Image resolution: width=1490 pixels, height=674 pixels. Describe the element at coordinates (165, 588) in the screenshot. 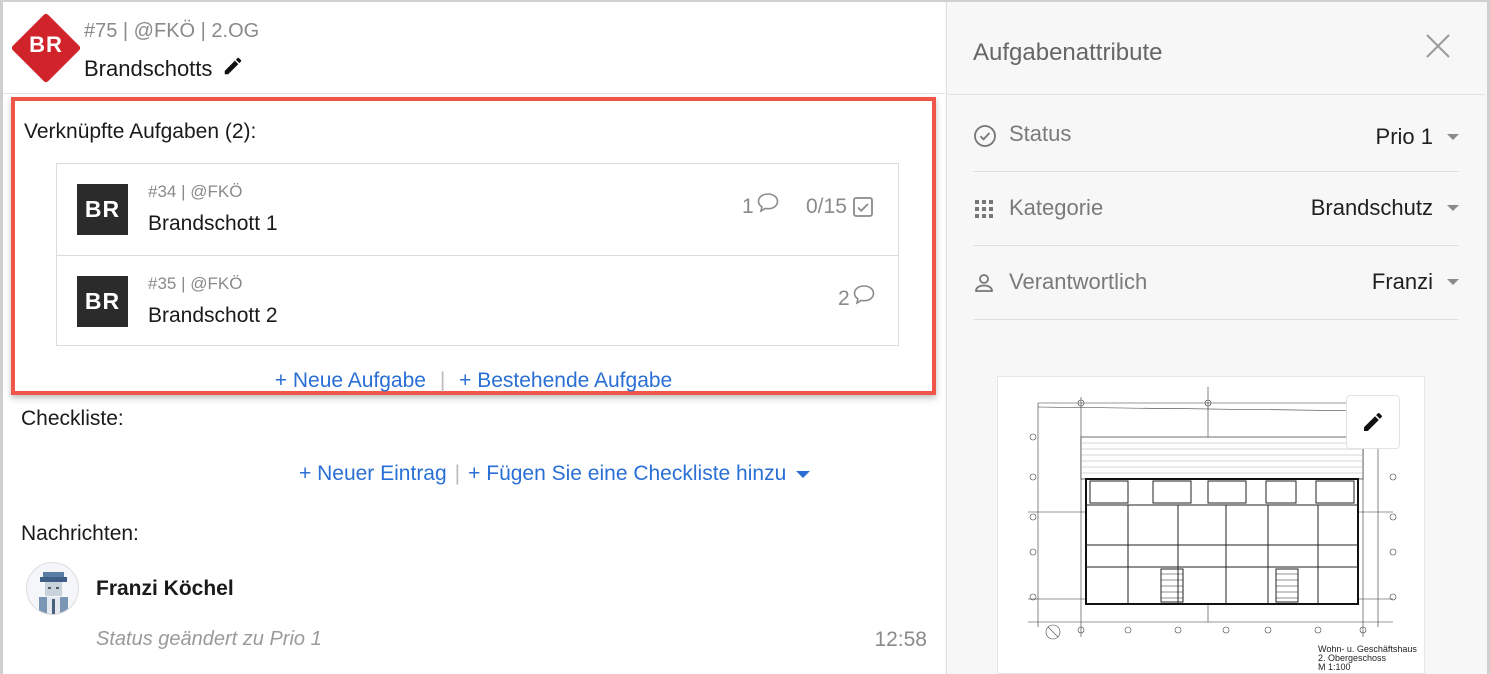

I see `message-author: Franzi Köchel` at that location.